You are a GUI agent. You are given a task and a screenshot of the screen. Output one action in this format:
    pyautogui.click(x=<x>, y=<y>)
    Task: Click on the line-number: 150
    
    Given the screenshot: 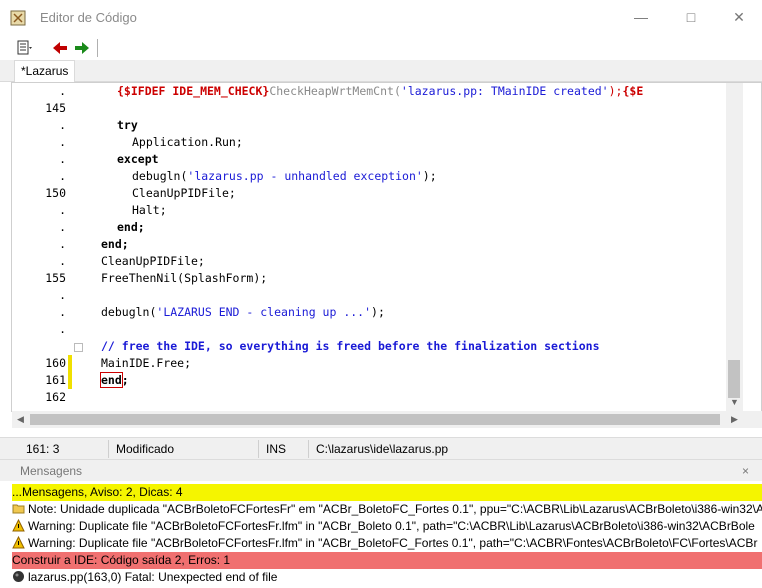 What is the action you would take?
    pyautogui.click(x=55, y=193)
    